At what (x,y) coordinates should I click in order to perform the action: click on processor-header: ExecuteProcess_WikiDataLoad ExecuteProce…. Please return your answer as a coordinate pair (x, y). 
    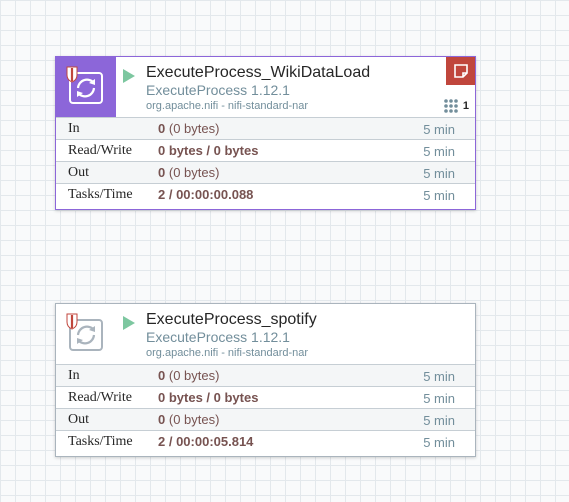
    Looking at the image, I should click on (265, 87).